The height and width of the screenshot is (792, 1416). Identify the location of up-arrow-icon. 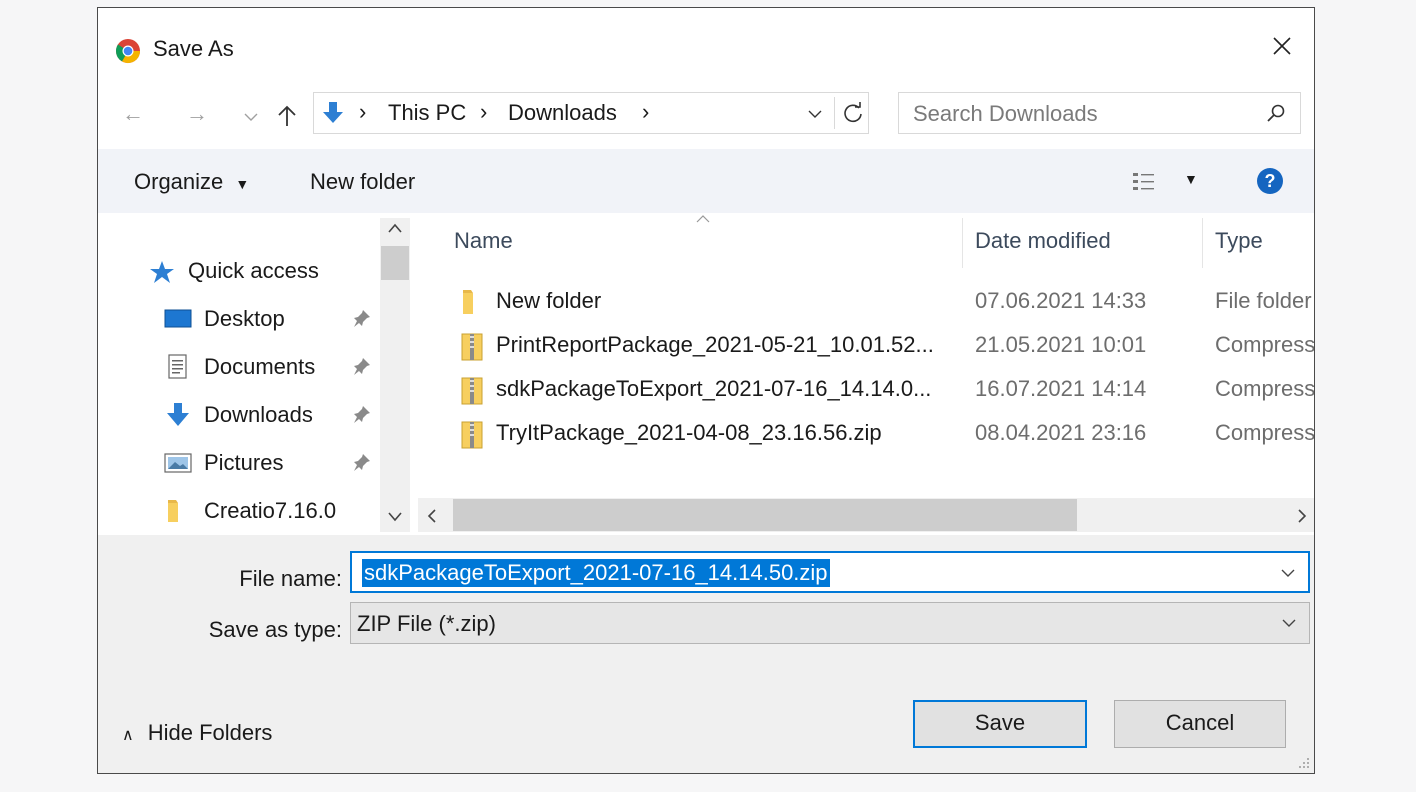
(287, 116).